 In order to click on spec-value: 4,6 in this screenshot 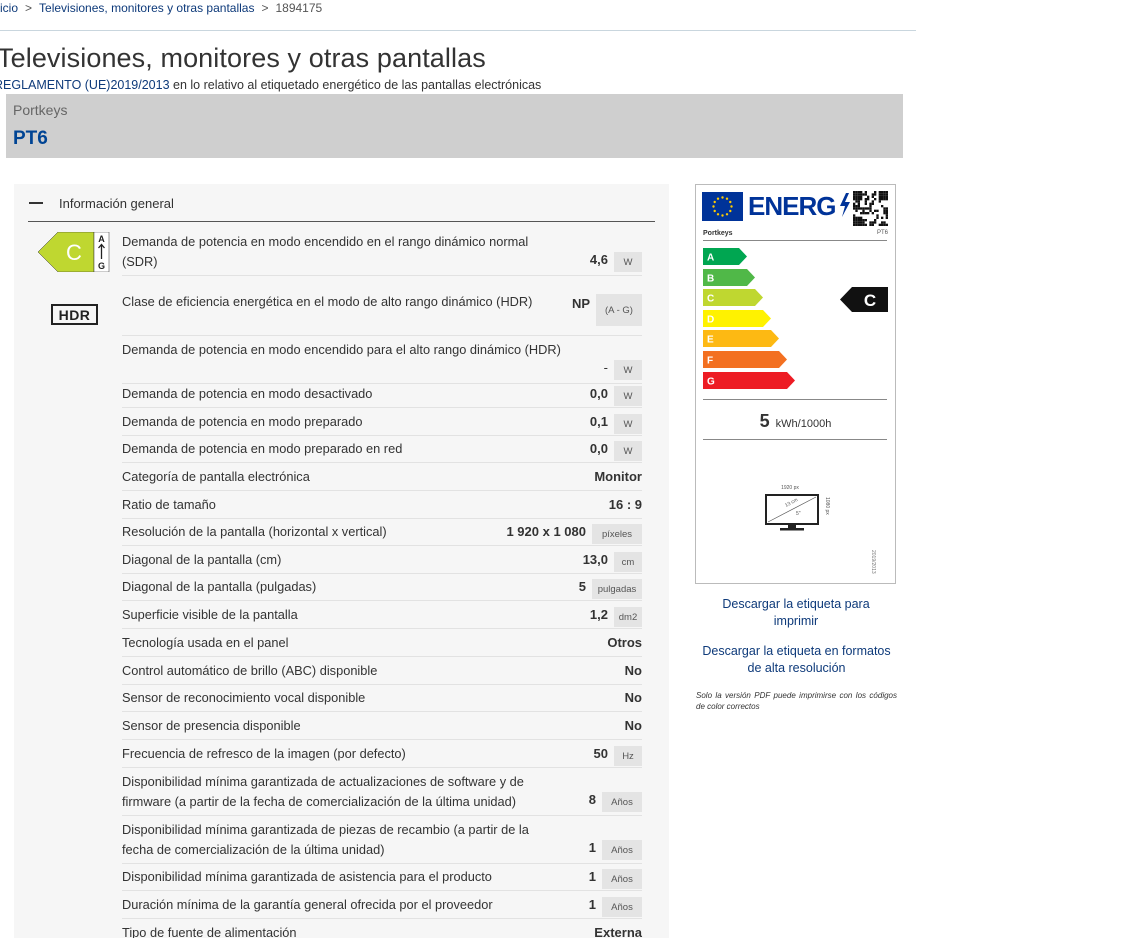, I will do `click(598, 259)`.